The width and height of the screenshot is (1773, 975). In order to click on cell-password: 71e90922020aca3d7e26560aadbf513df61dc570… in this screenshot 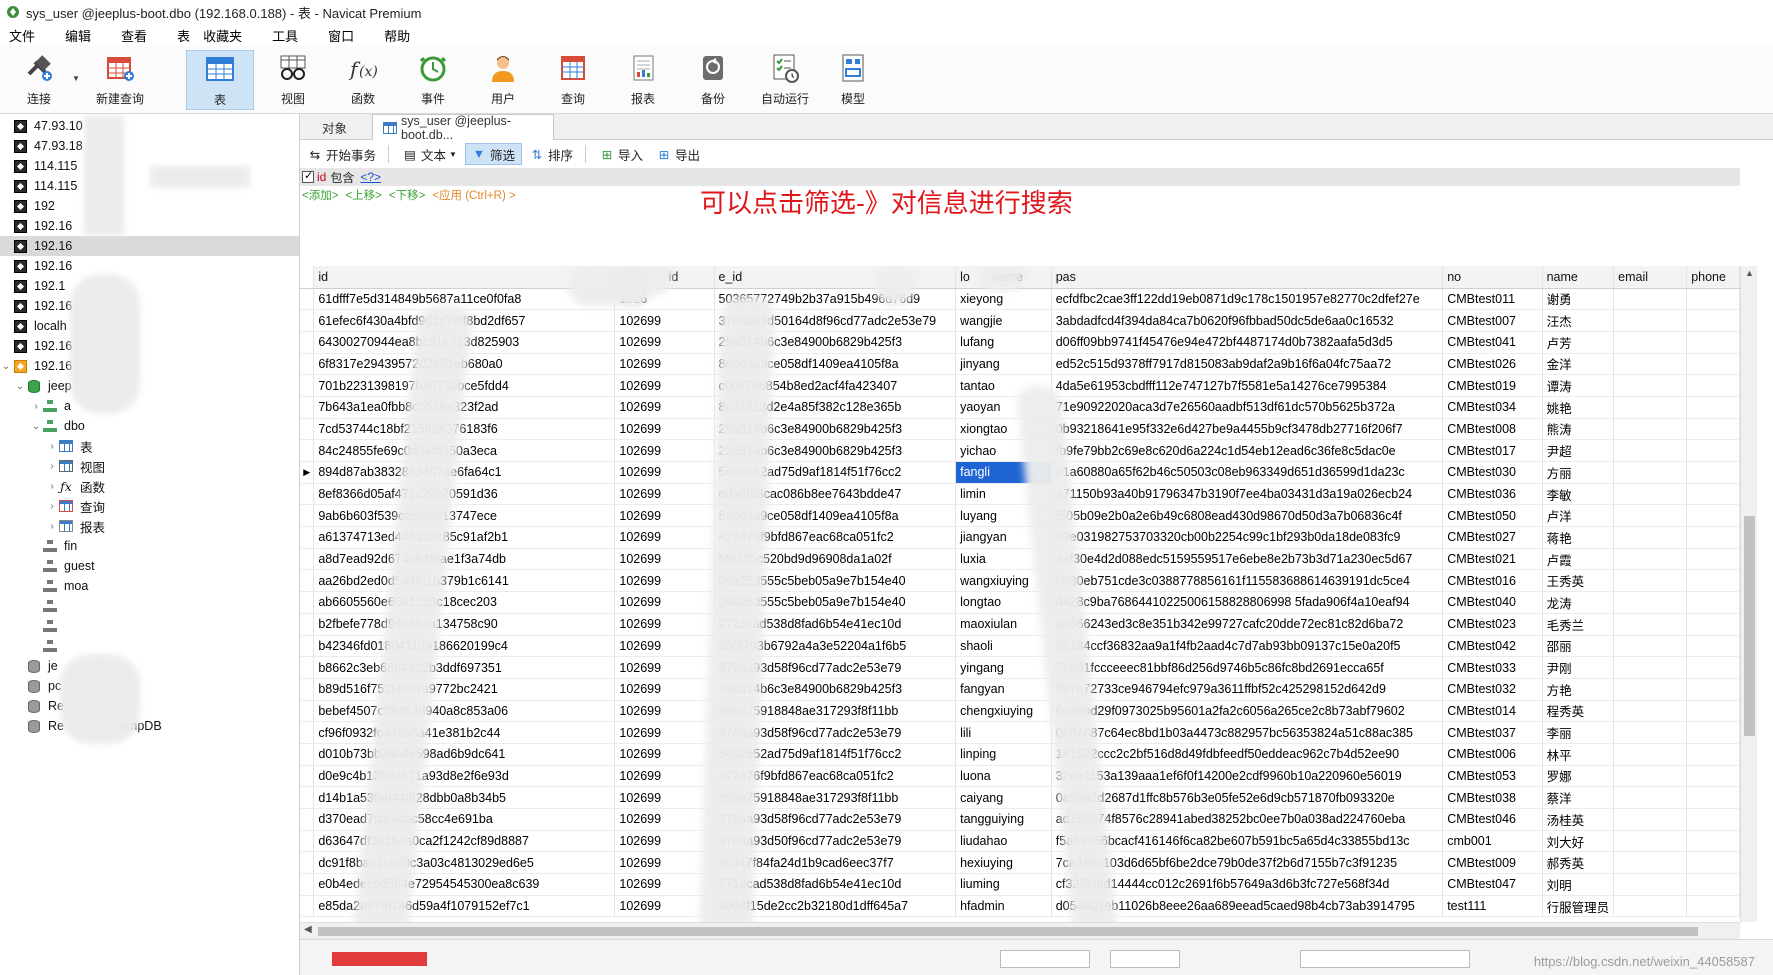, I will do `click(1247, 407)`.